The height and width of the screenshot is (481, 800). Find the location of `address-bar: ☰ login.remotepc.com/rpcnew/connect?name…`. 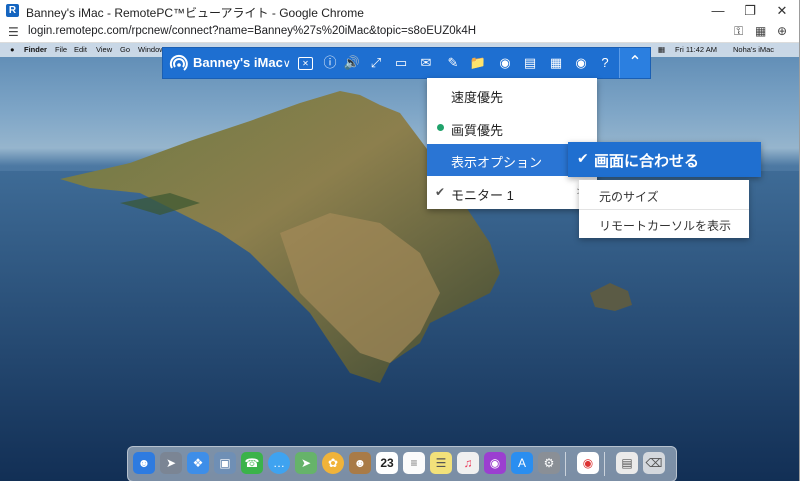

address-bar: ☰ login.remotepc.com/rpcnew/connect?name… is located at coordinates (400, 32).